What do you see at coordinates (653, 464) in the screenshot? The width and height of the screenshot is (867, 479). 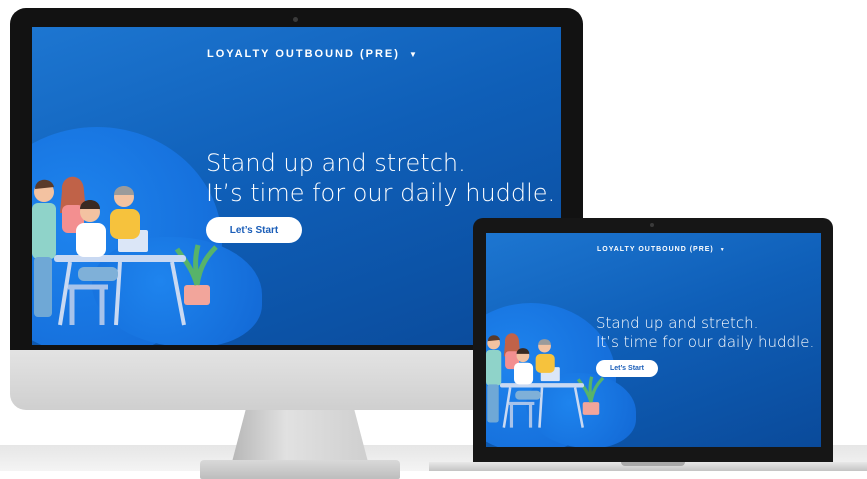 I see `laptop-notch` at bounding box center [653, 464].